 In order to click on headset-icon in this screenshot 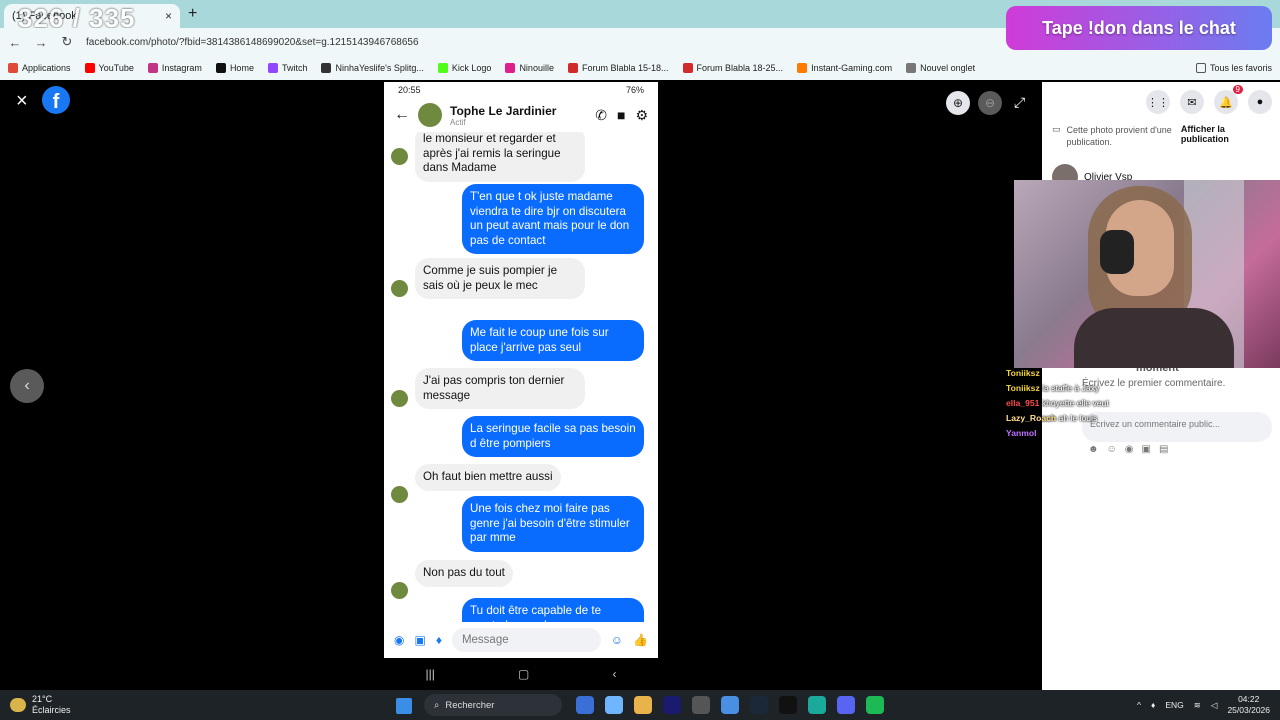, I will do `click(1117, 252)`.